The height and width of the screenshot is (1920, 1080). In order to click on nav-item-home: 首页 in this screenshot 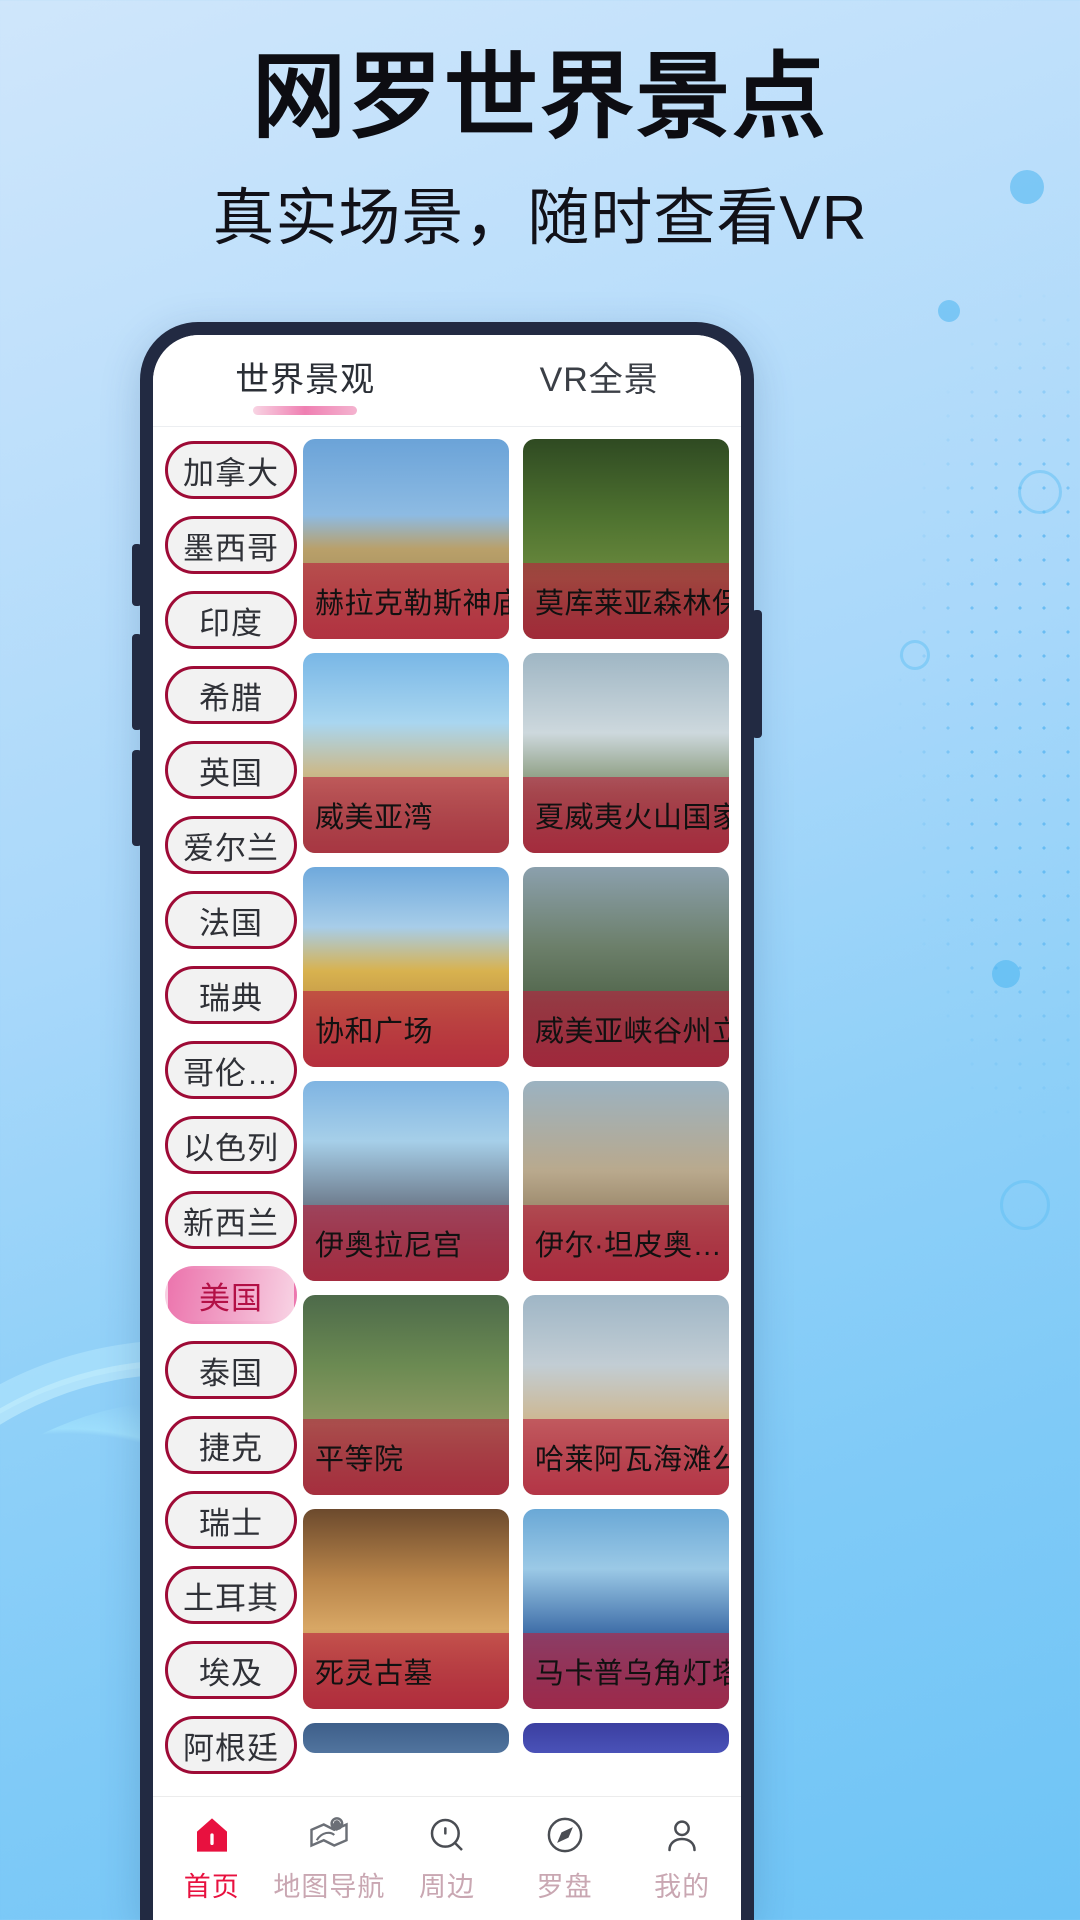, I will do `click(212, 1858)`.